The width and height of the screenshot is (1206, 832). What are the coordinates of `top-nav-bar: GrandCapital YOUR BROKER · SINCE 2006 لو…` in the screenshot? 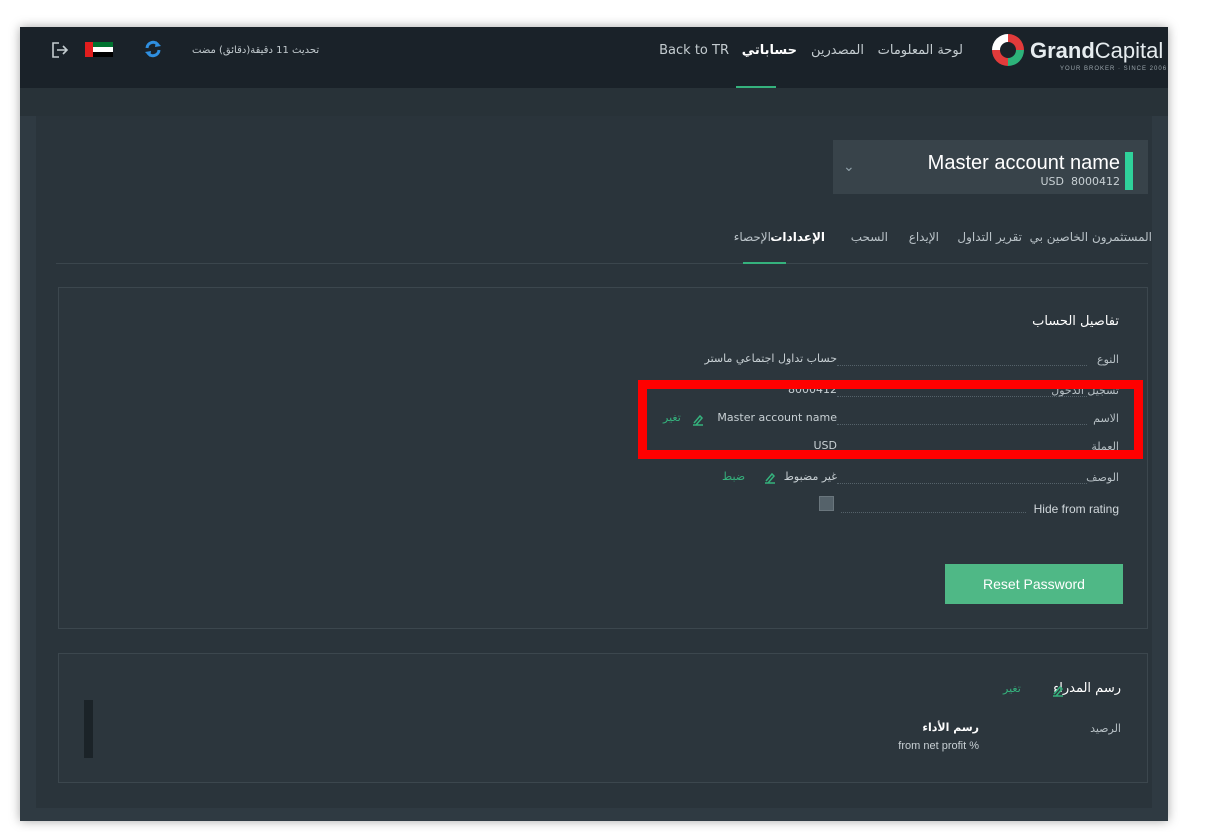 It's located at (594, 57).